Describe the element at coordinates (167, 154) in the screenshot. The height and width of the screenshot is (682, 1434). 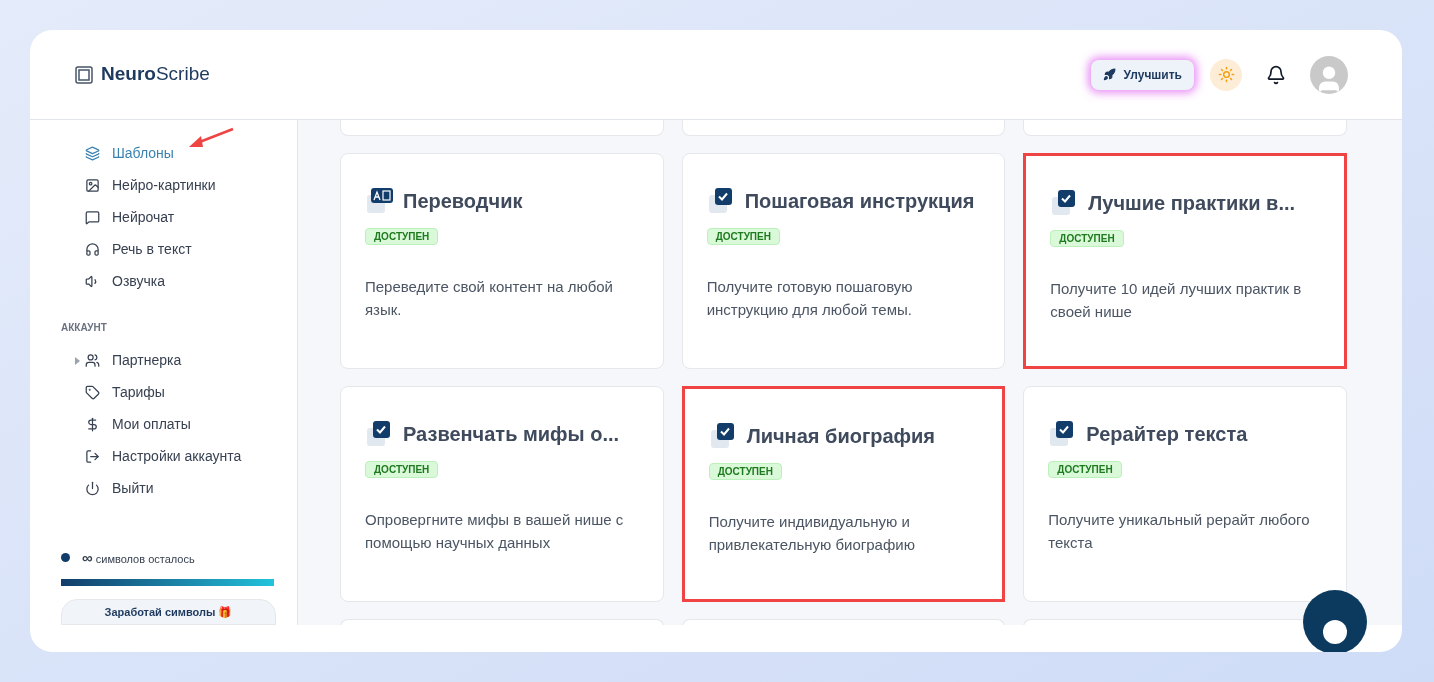
I see `nav-item: Шаблоны` at that location.